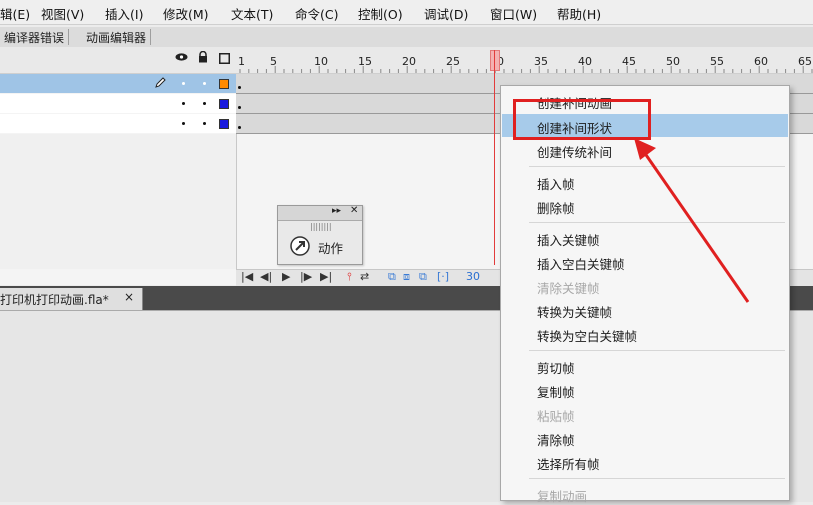 This screenshot has width=813, height=505. What do you see at coordinates (513, 13) in the screenshot?
I see `menu-window: 窗口(W)` at bounding box center [513, 13].